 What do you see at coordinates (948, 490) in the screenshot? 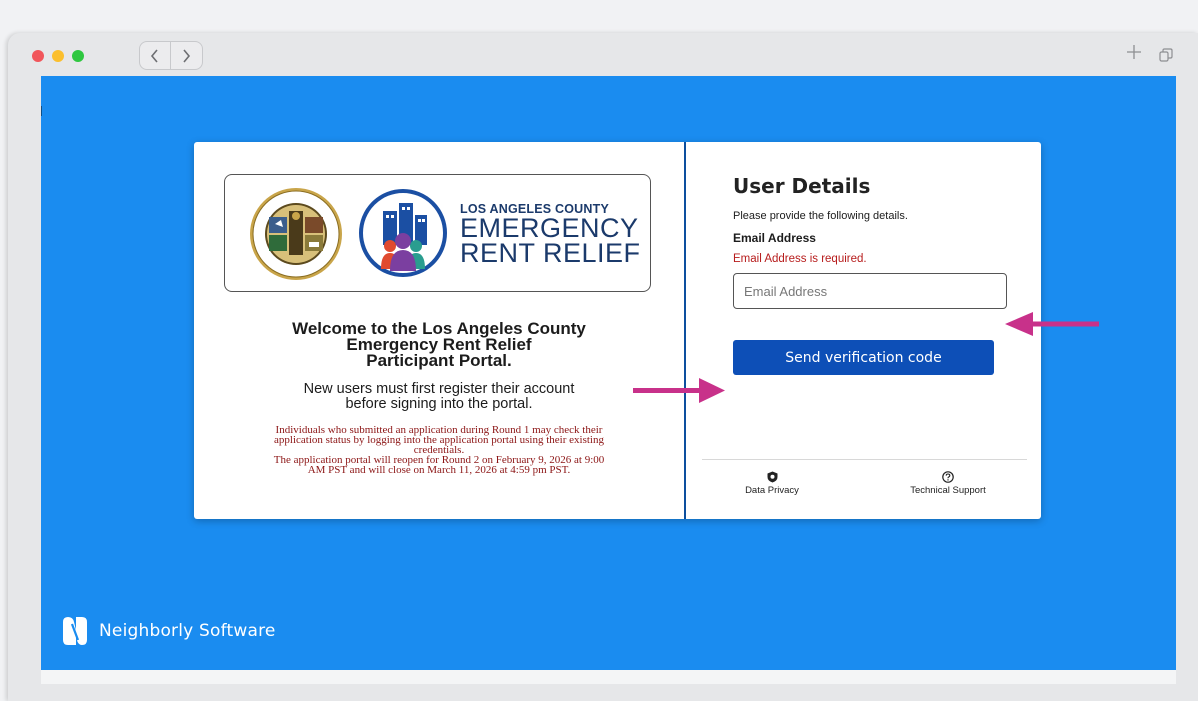
I see `technical-support-label: Technical Support` at bounding box center [948, 490].